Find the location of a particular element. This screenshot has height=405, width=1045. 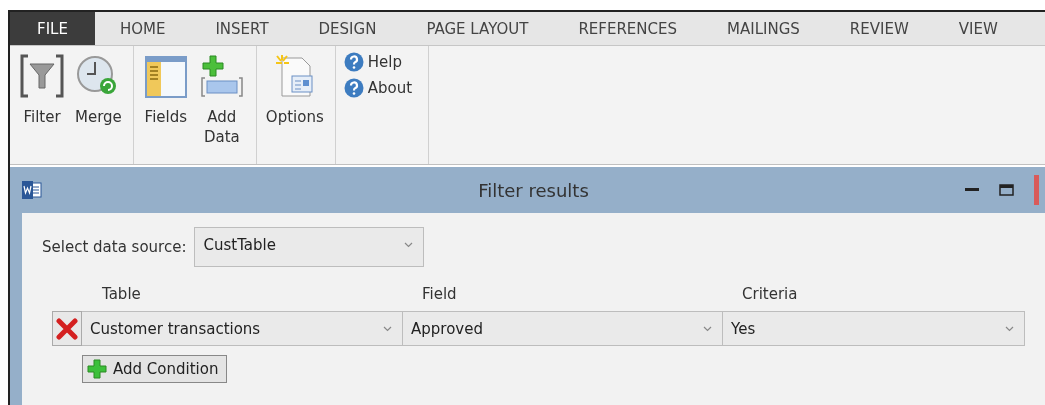

table-dropdown: Customer transactions is located at coordinates (242, 328).